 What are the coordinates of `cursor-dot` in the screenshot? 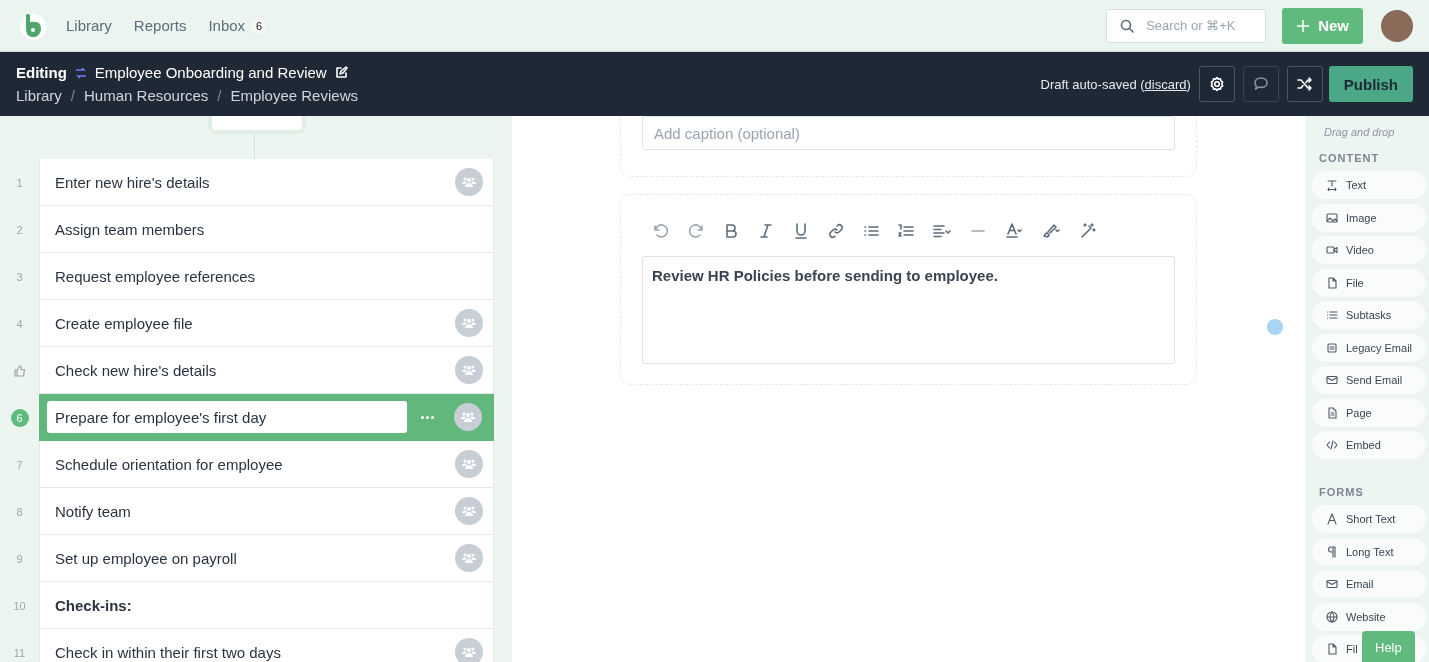 It's located at (1275, 327).